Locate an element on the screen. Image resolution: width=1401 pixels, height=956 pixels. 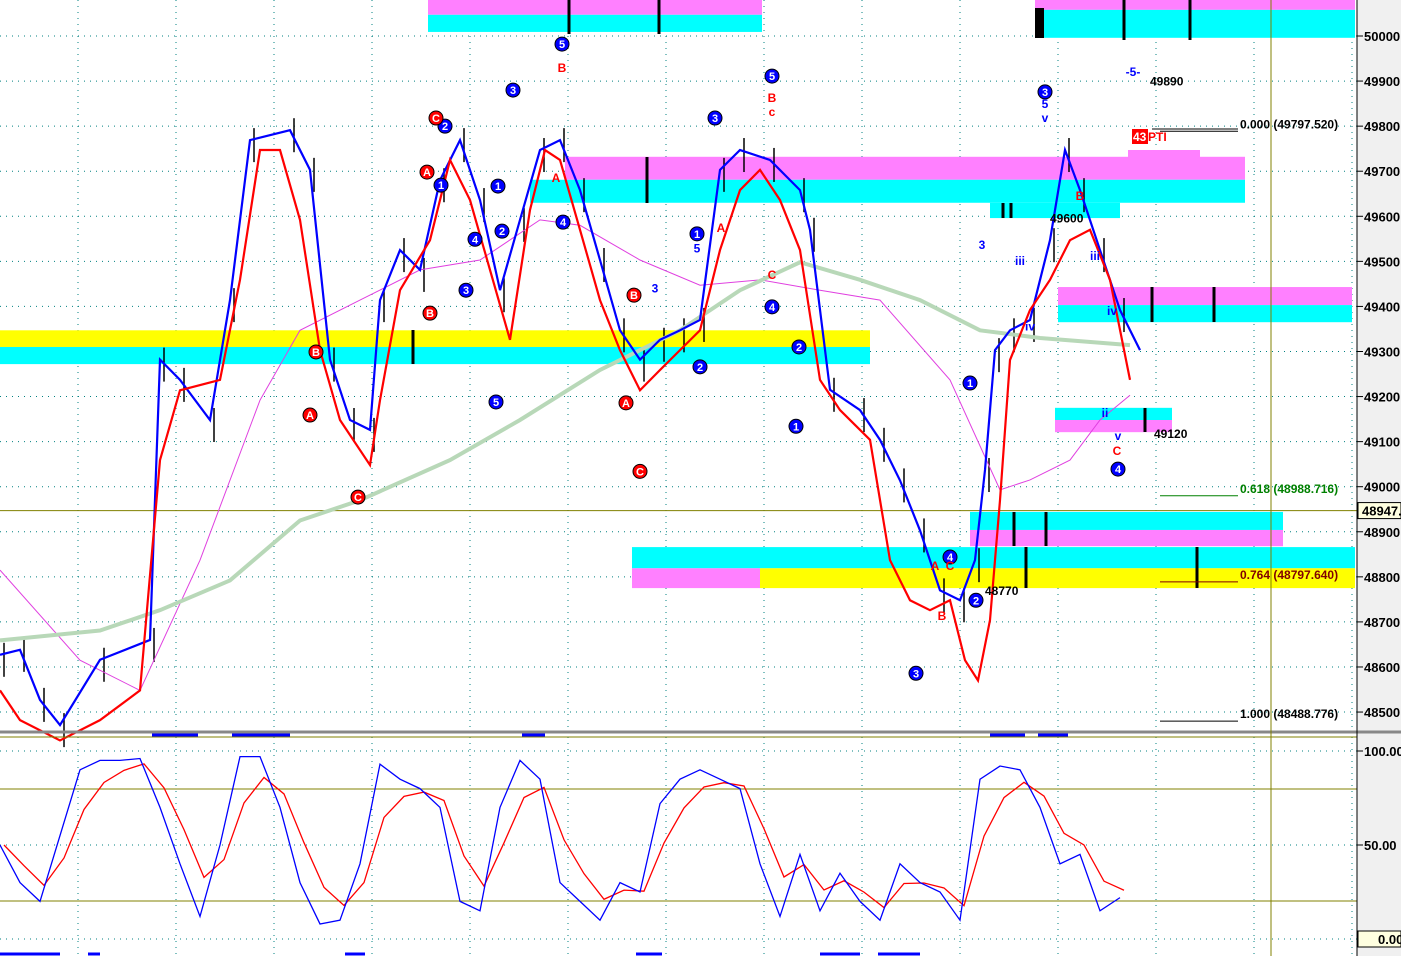
price-note: 48770 is located at coordinates (1002, 591).